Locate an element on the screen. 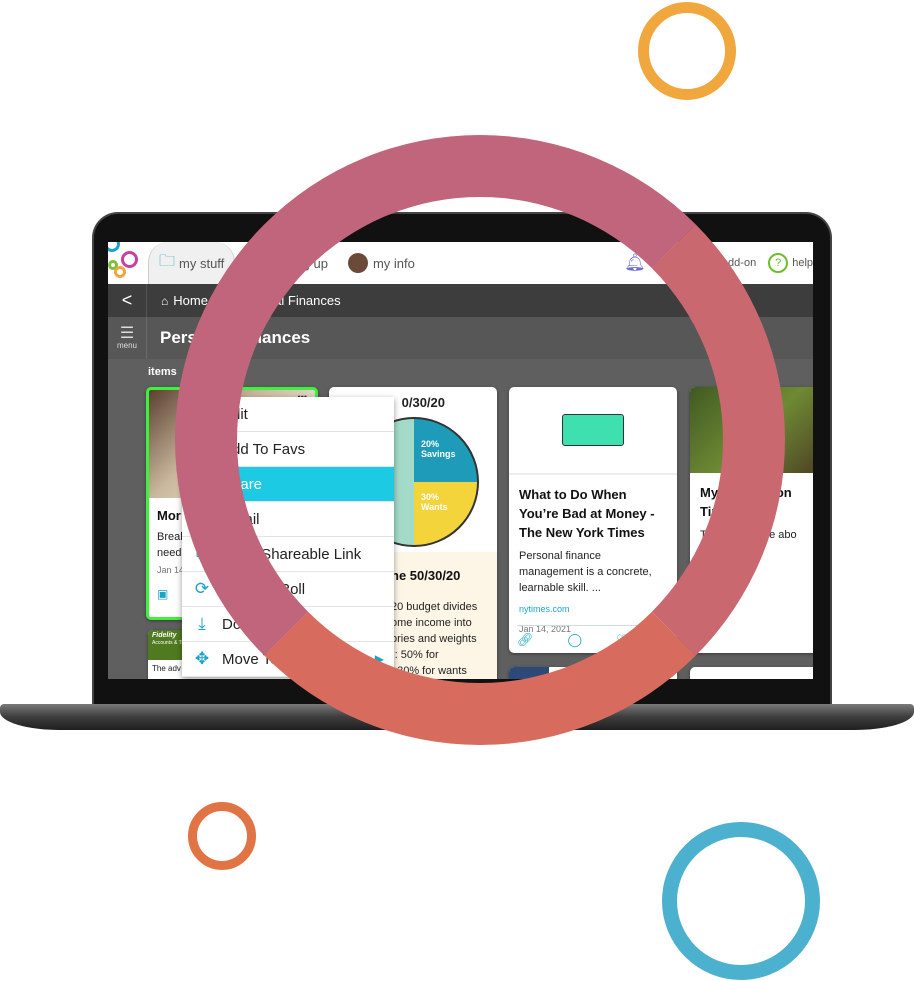 The height and width of the screenshot is (981, 914). card-title: My Big Lesson Times is located at coordinates (746, 502).